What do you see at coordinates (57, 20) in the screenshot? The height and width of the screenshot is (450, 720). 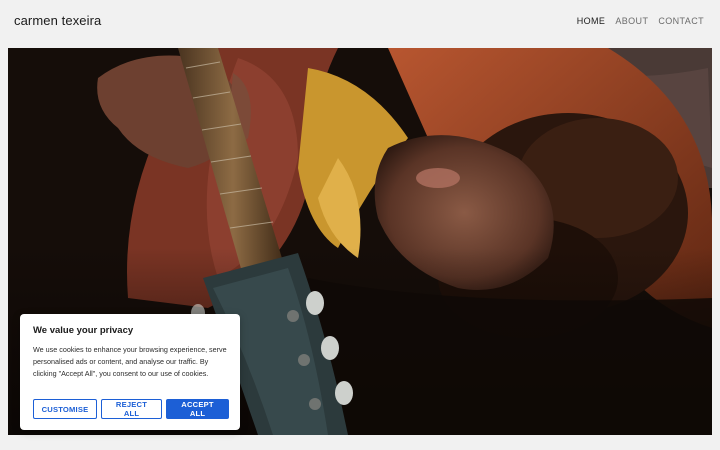 I see `site-title: carmen texeira` at bounding box center [57, 20].